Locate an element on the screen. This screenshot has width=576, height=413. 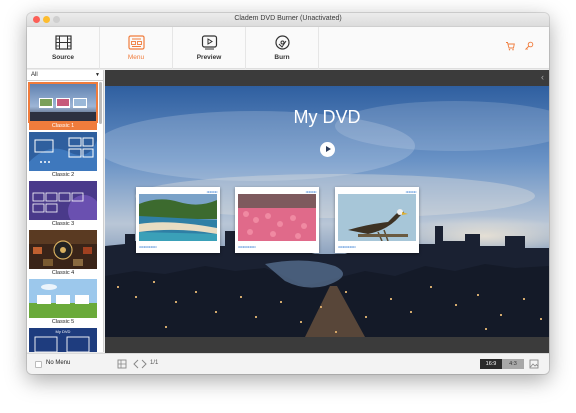
tab-preview: Preview is located at coordinates (209, 48).